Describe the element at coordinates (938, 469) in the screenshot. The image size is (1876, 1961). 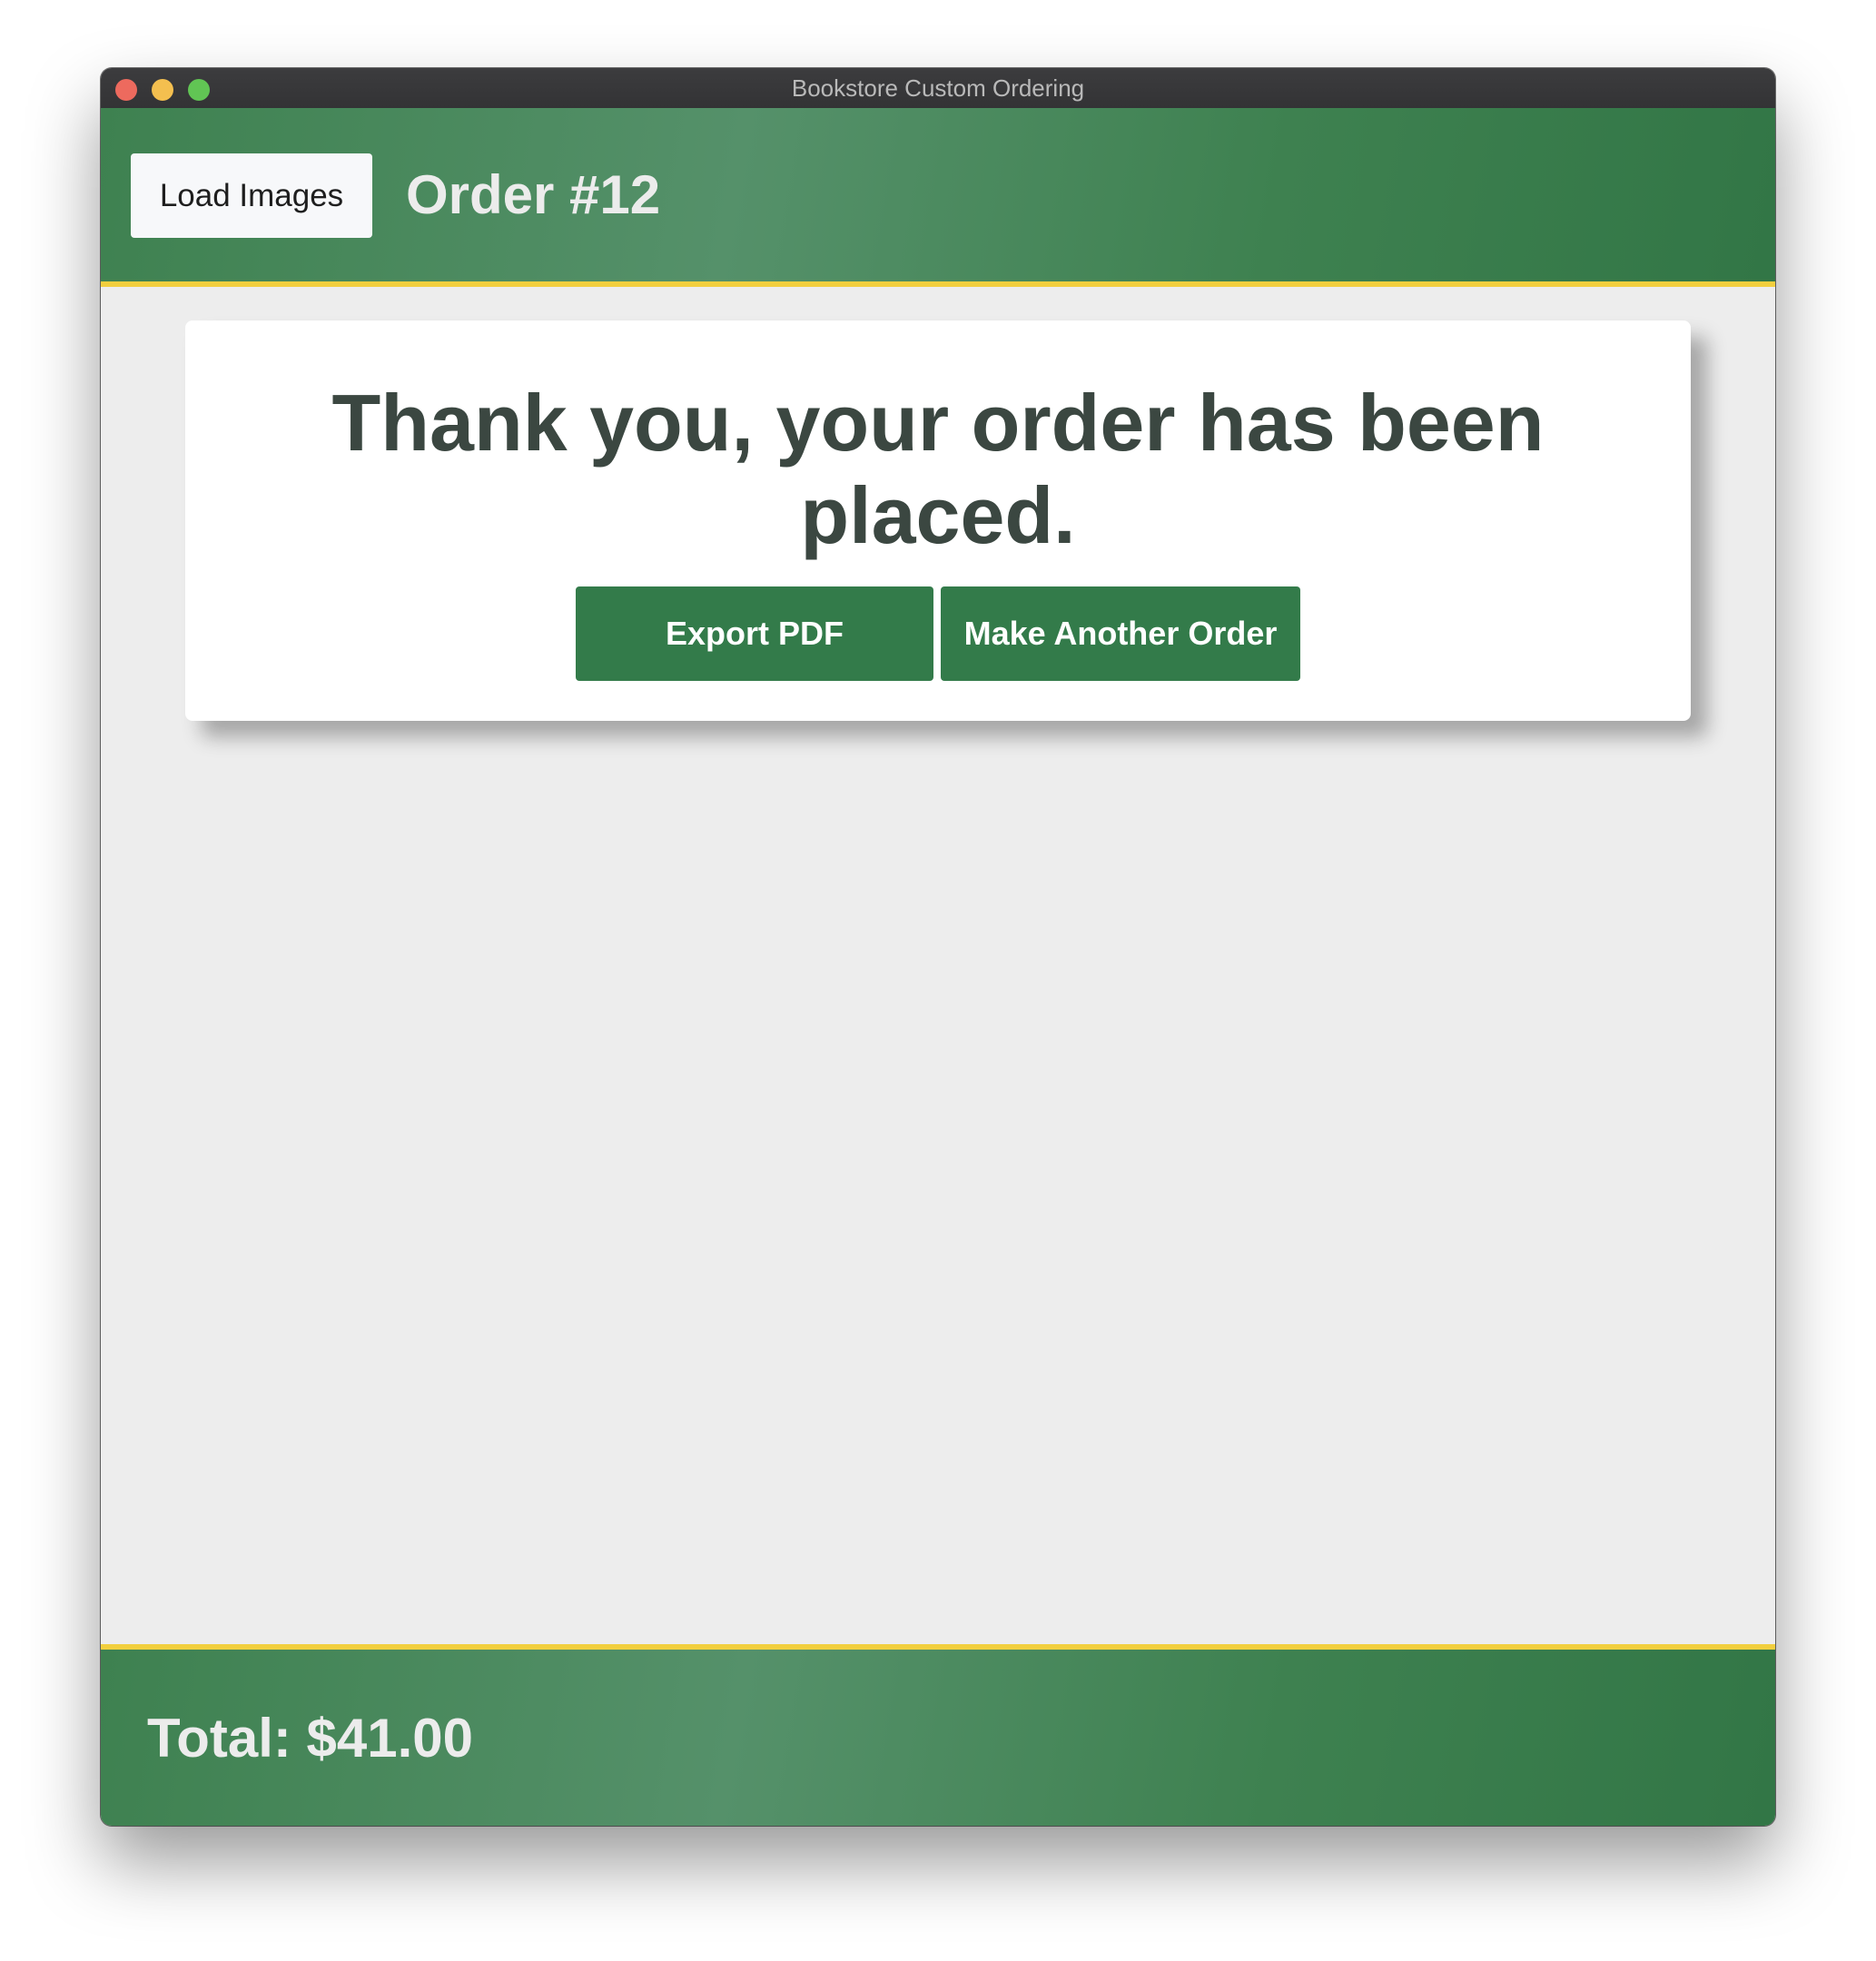
I see `confirmation-message: Thank you, your order has been placed.` at that location.